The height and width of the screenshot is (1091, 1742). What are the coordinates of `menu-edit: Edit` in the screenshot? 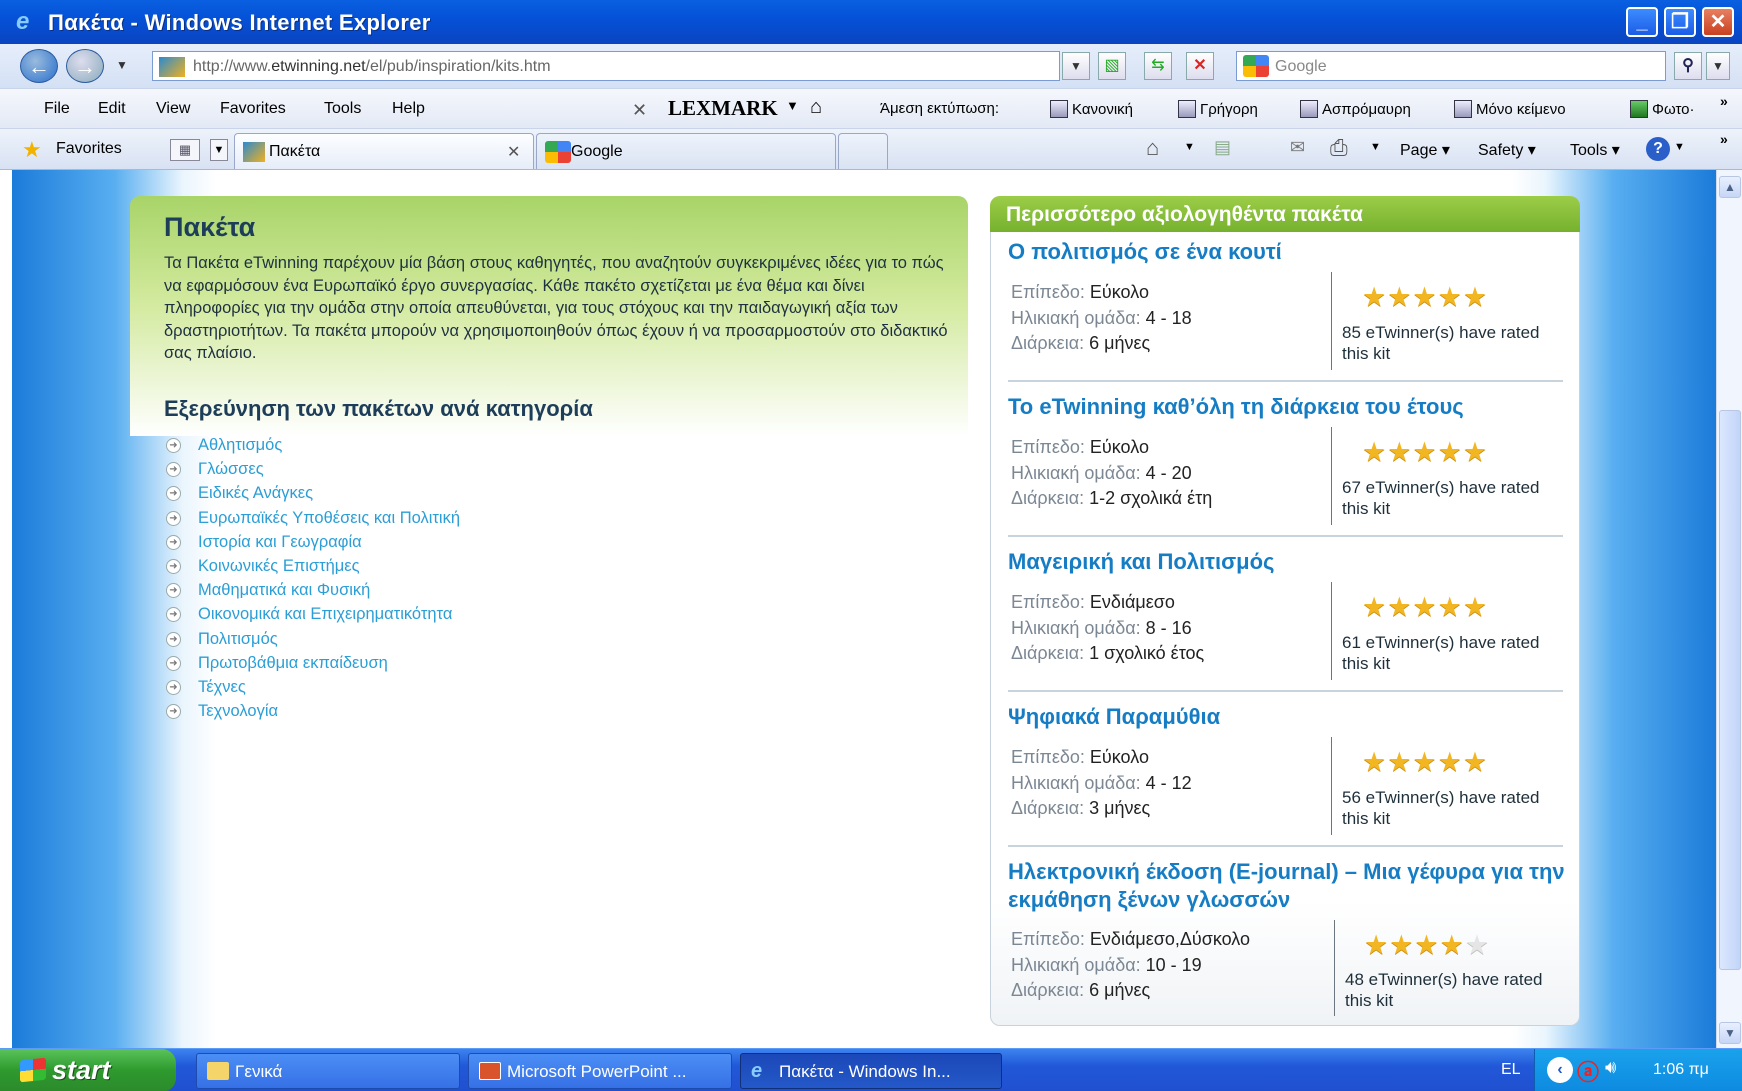 It's located at (112, 109).